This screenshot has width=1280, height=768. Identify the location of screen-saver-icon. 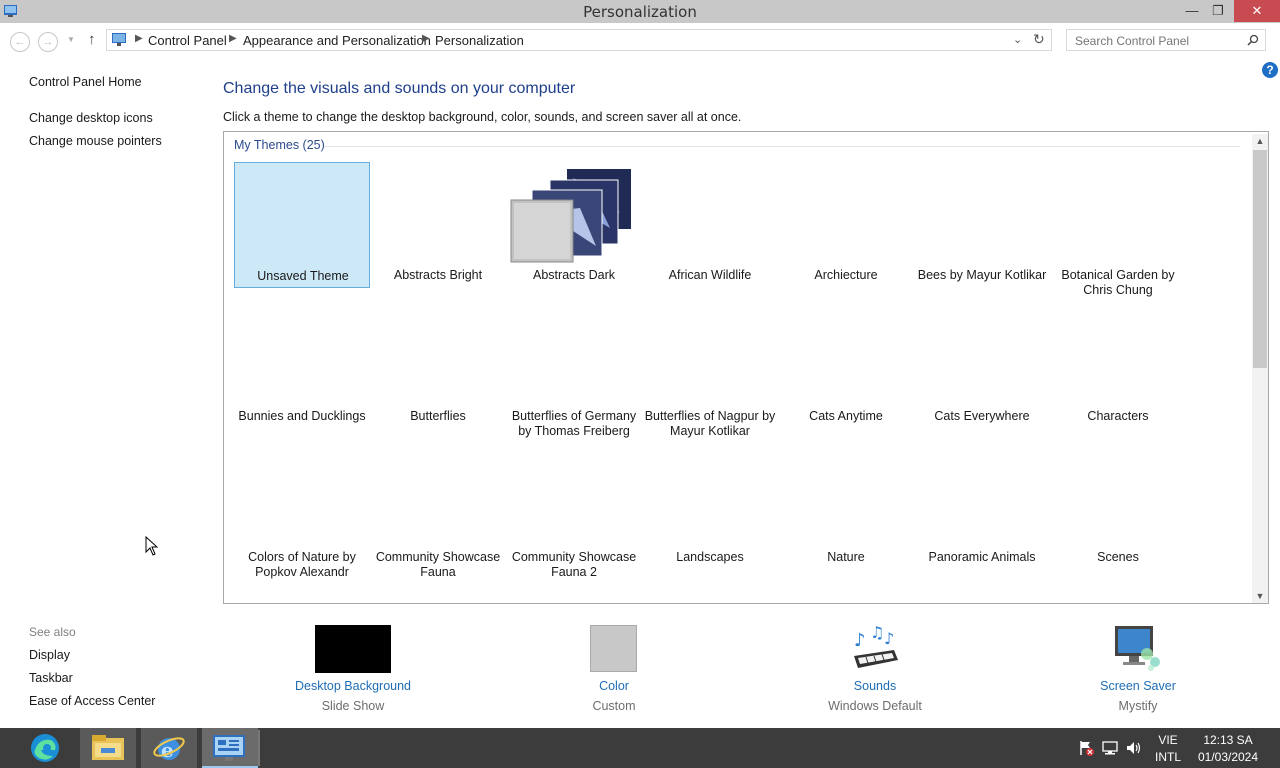
(1137, 648).